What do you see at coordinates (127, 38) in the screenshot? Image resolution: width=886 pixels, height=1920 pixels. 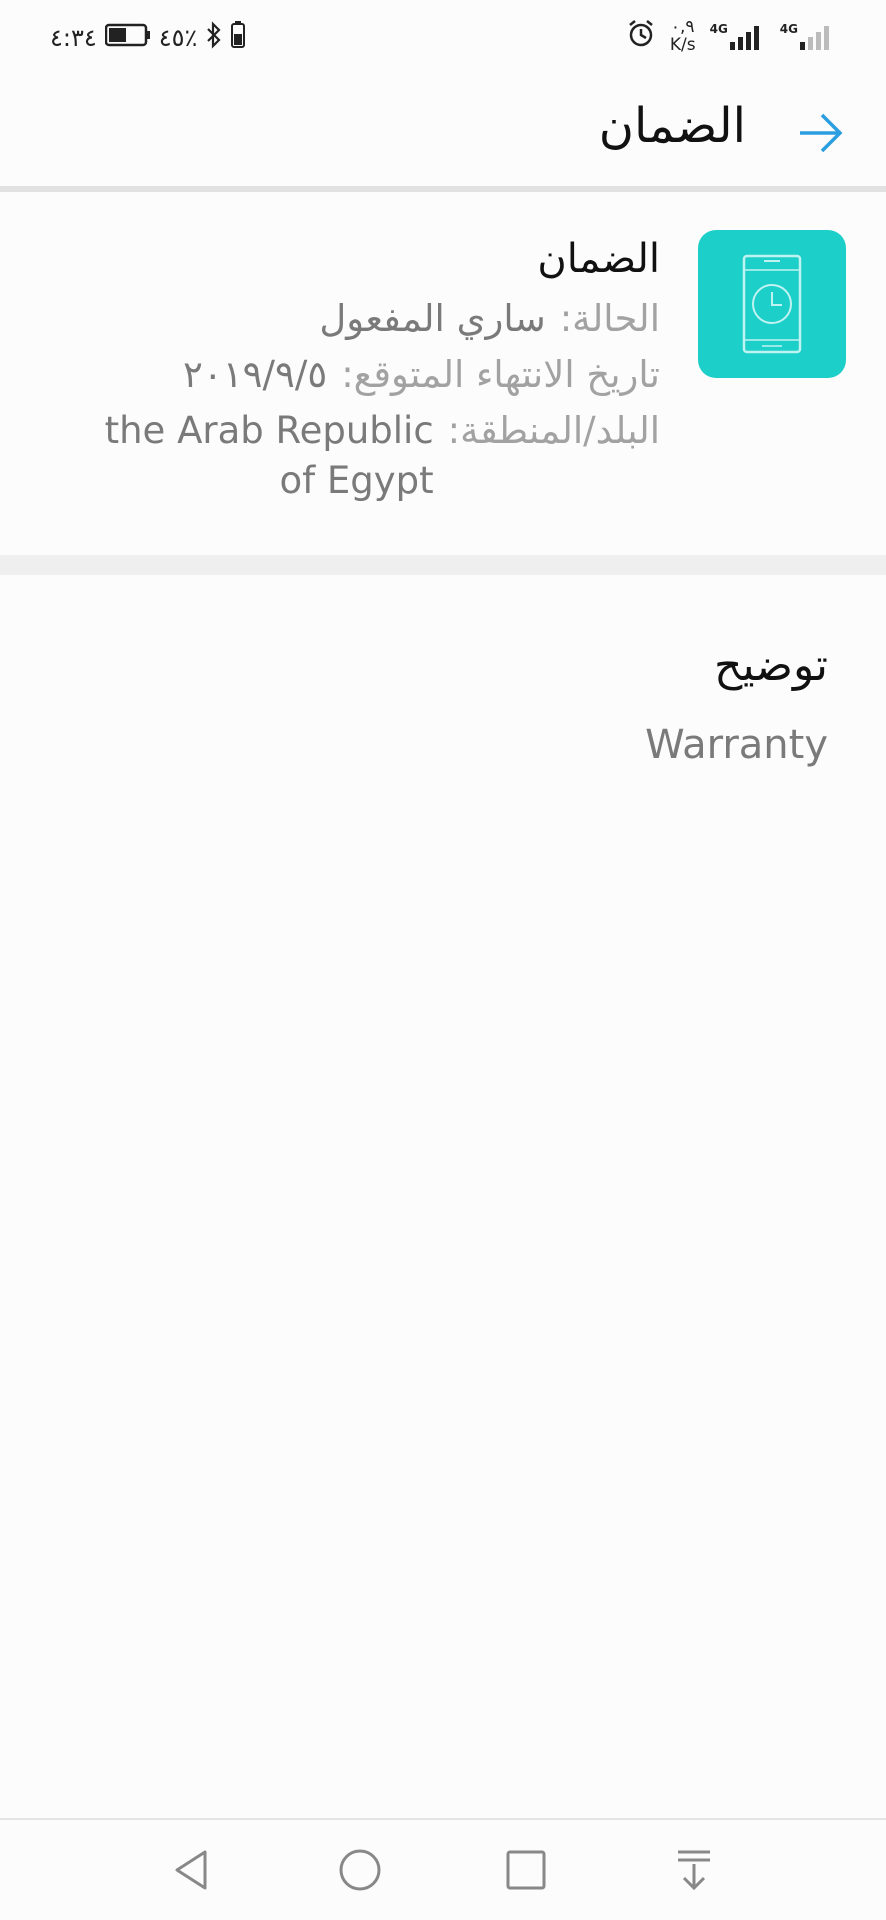 I see `battery-icon` at bounding box center [127, 38].